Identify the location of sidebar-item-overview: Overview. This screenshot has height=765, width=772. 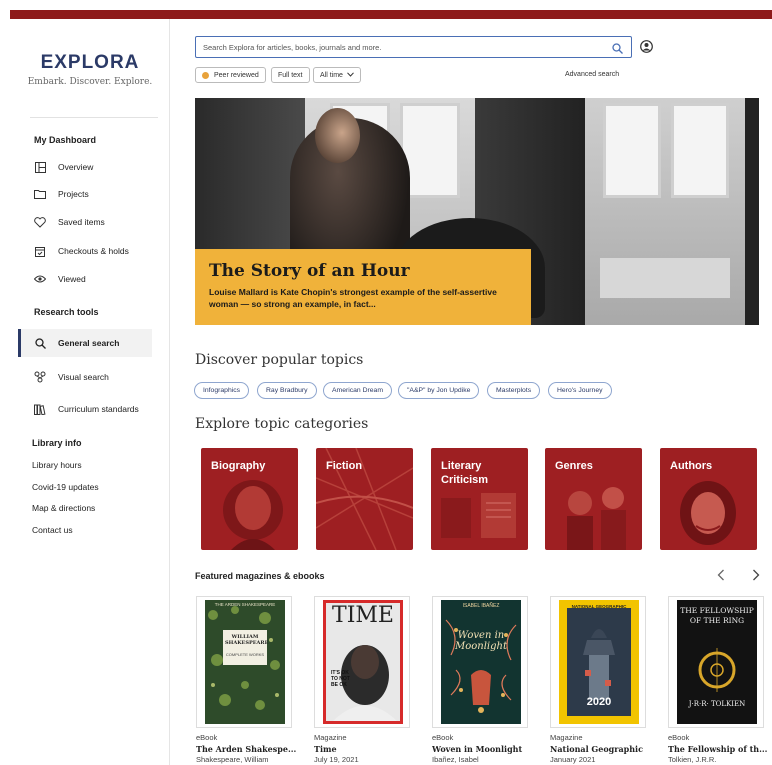
(93, 167).